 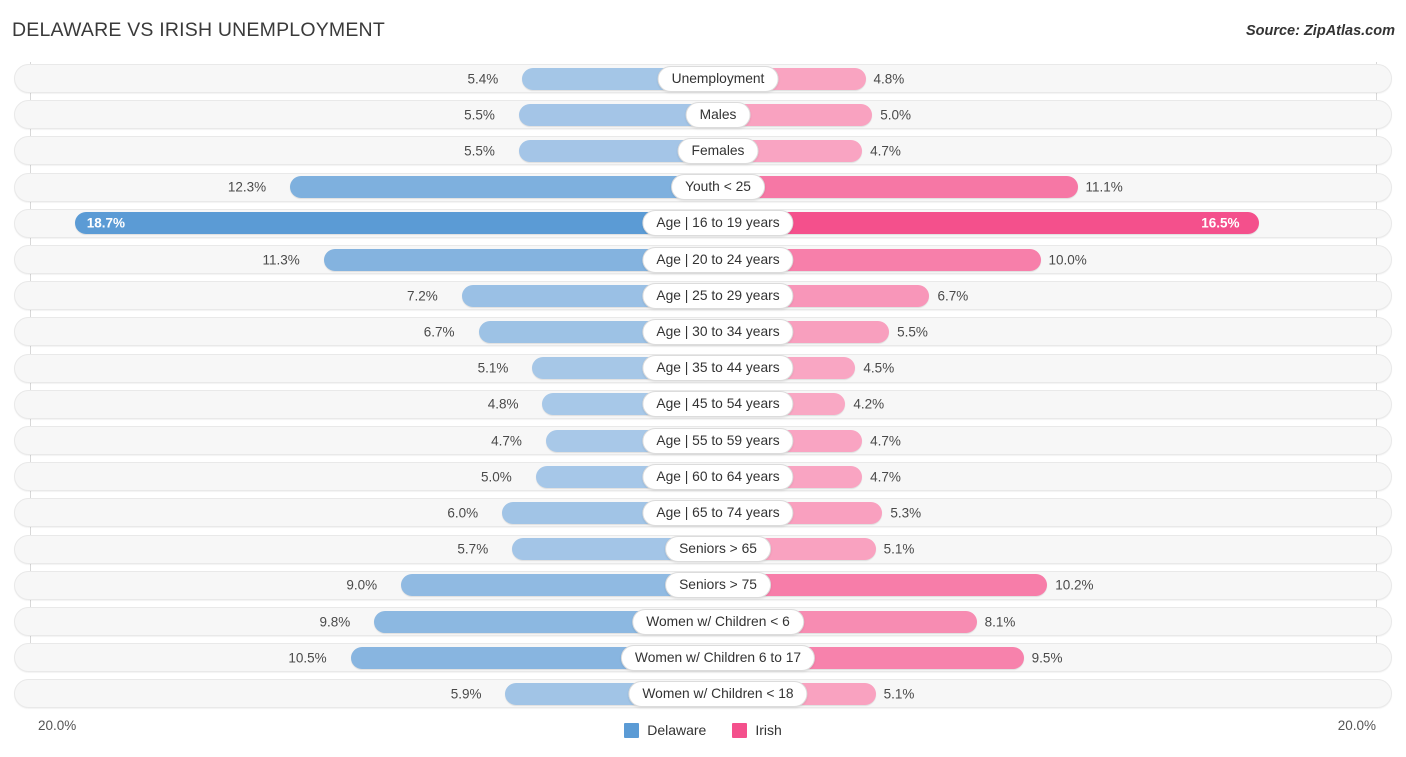 What do you see at coordinates (718, 368) in the screenshot?
I see `category-label-pill: Age | 35 to 44 years` at bounding box center [718, 368].